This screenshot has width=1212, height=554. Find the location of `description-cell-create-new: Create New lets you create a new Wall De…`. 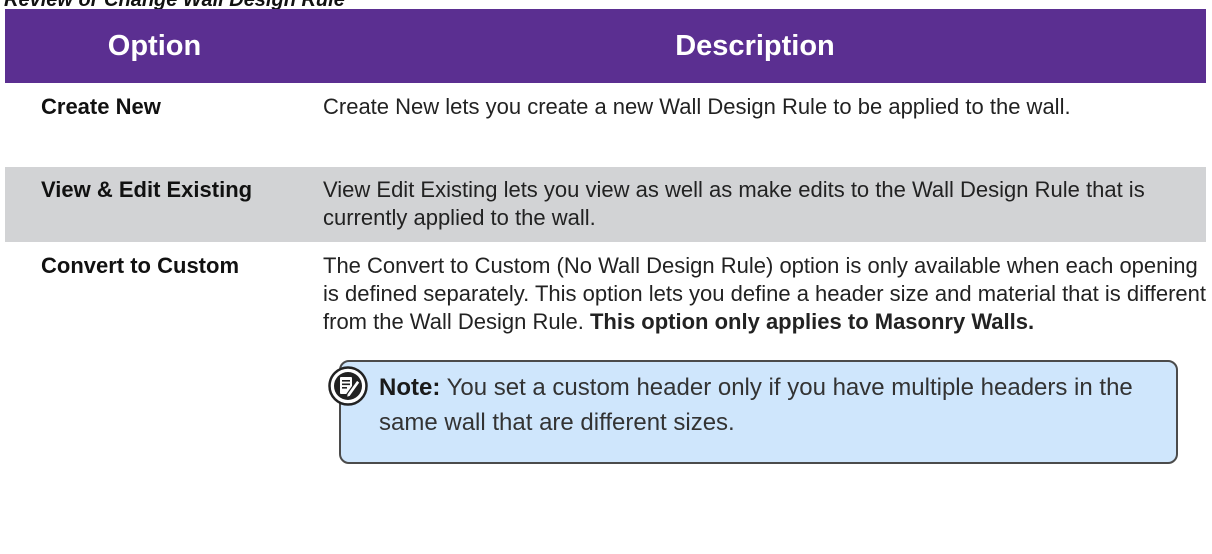

description-cell-create-new: Create New lets you create a new Wall De… is located at coordinates (755, 125).